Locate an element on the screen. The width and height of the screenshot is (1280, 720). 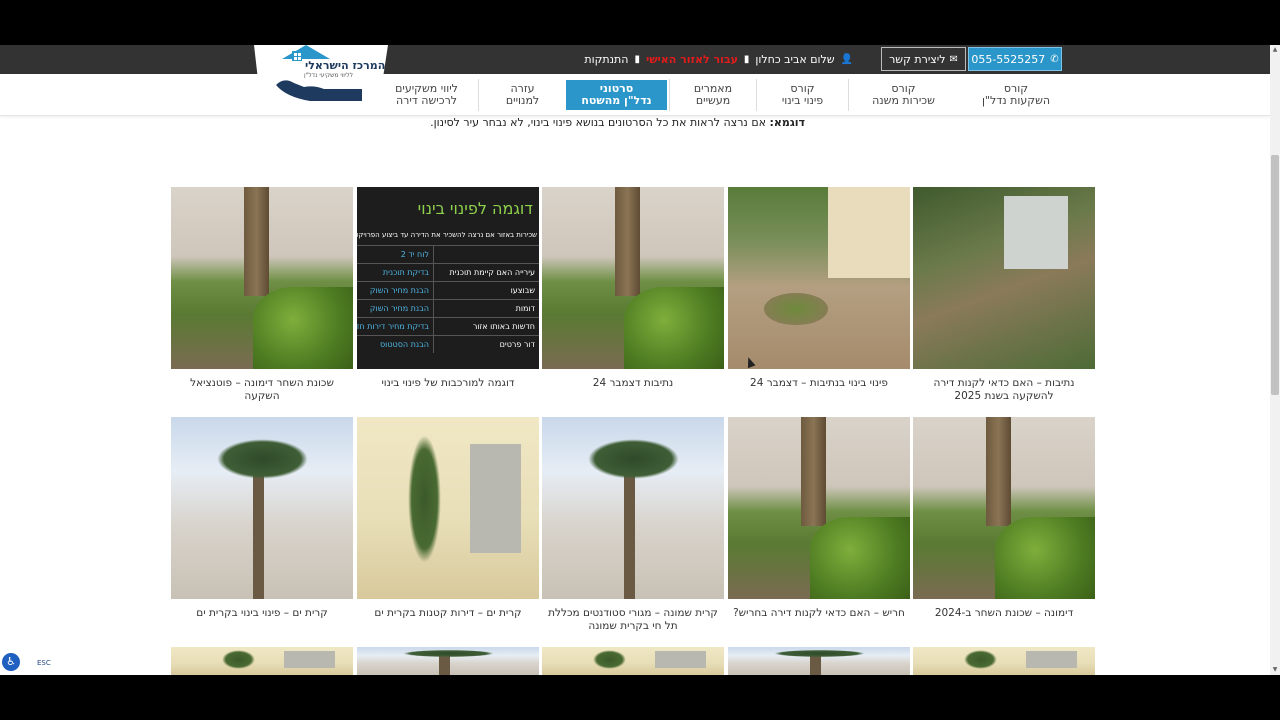
nav-label: נדל"ן מהשטח is located at coordinates (616, 100).